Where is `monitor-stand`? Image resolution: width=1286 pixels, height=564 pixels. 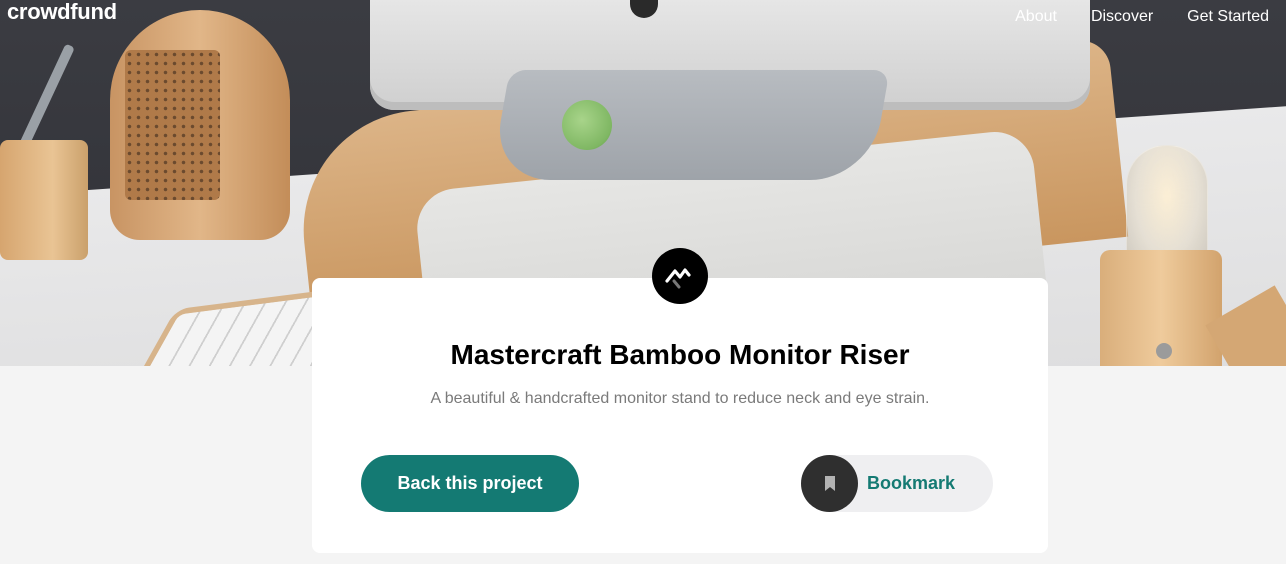
monitor-stand is located at coordinates (690, 125).